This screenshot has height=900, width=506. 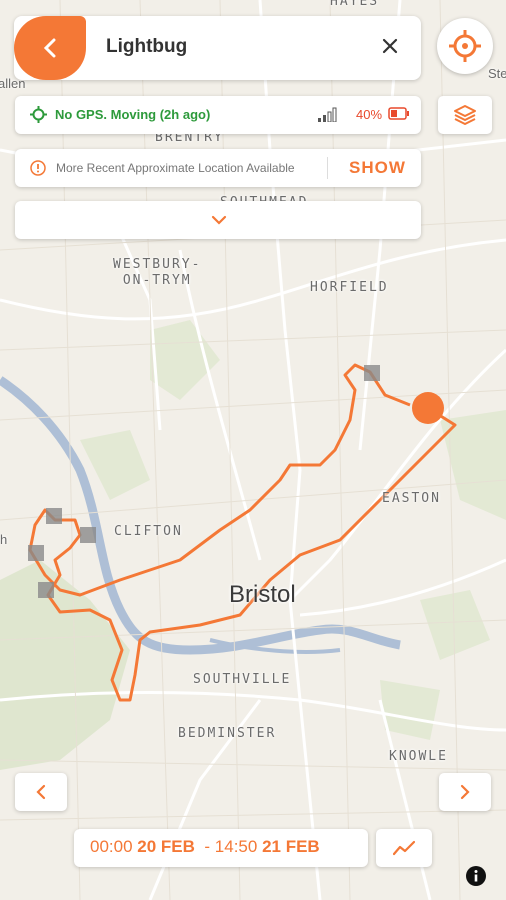 What do you see at coordinates (147, 46) in the screenshot?
I see `page-title: Lightbug` at bounding box center [147, 46].